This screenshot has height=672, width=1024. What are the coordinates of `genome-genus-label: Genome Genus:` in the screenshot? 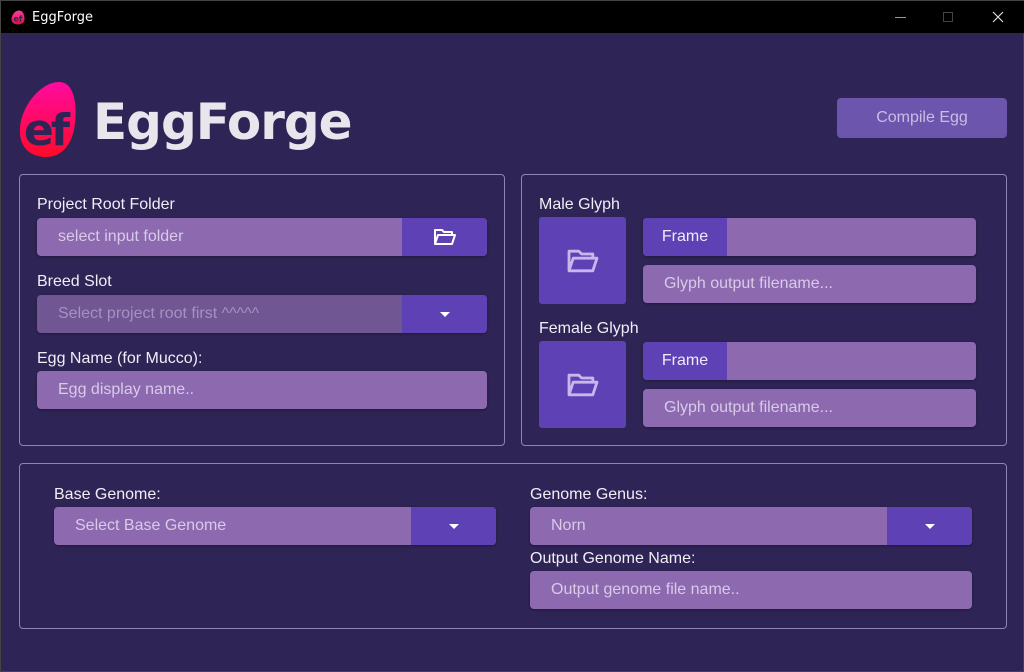 It's located at (589, 494).